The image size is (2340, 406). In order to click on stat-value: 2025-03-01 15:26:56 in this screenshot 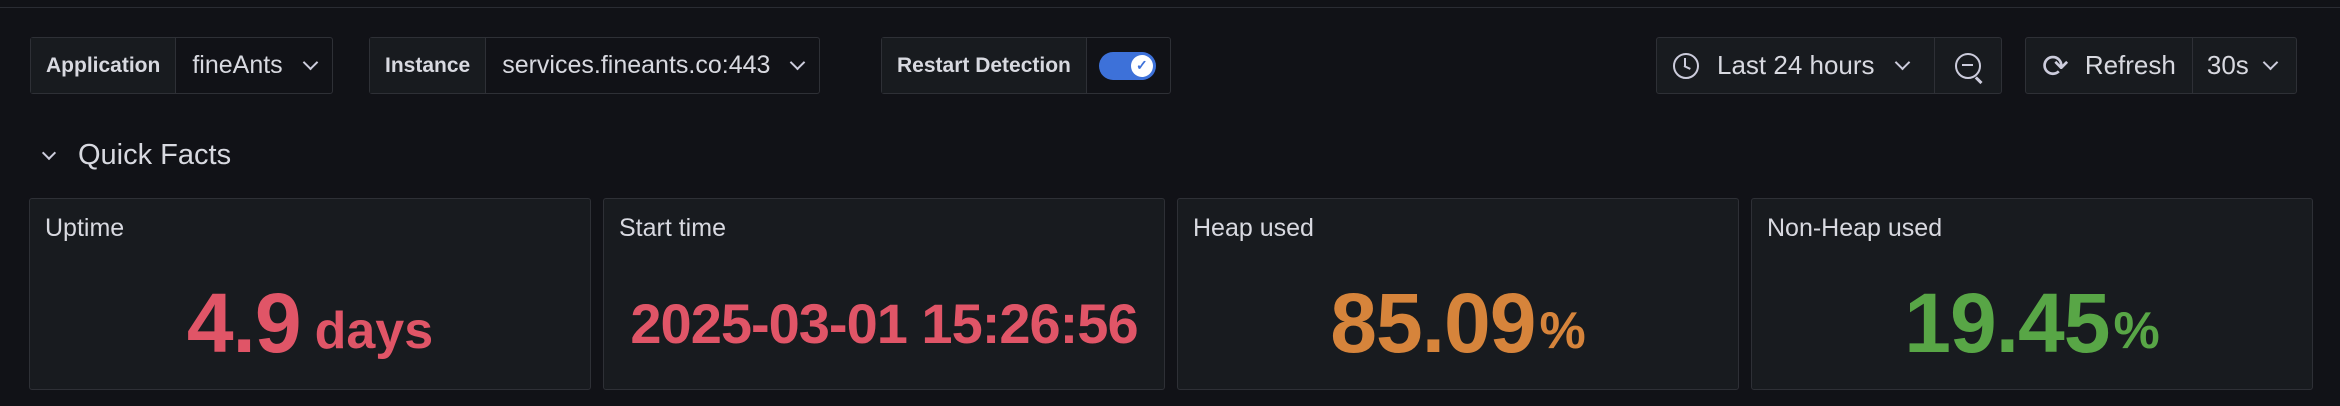, I will do `click(884, 323)`.